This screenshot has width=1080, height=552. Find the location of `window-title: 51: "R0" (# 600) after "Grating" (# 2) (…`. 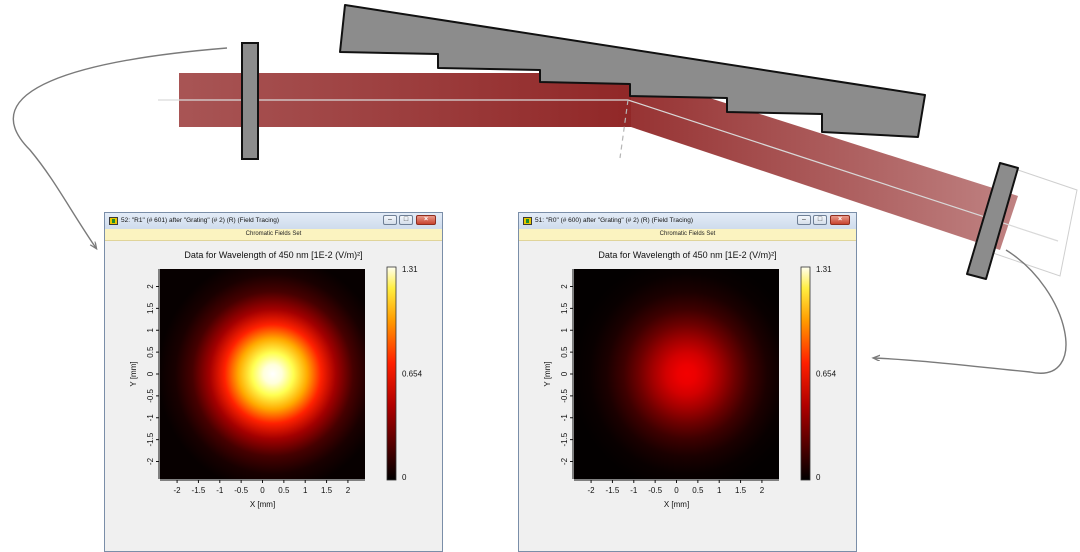

window-title: 51: "R0" (# 600) after "Grating" (# 2) (… is located at coordinates (614, 220).